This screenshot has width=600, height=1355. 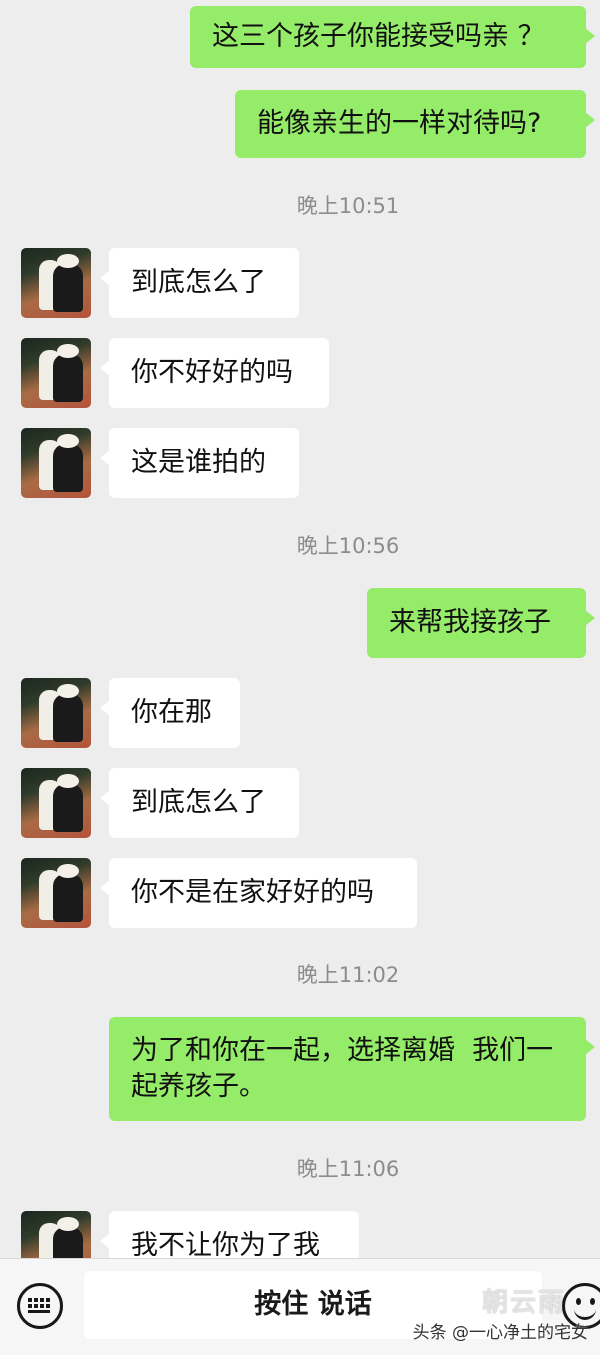 I want to click on received-message-bubble: 你不好好的吗, so click(x=214, y=373).